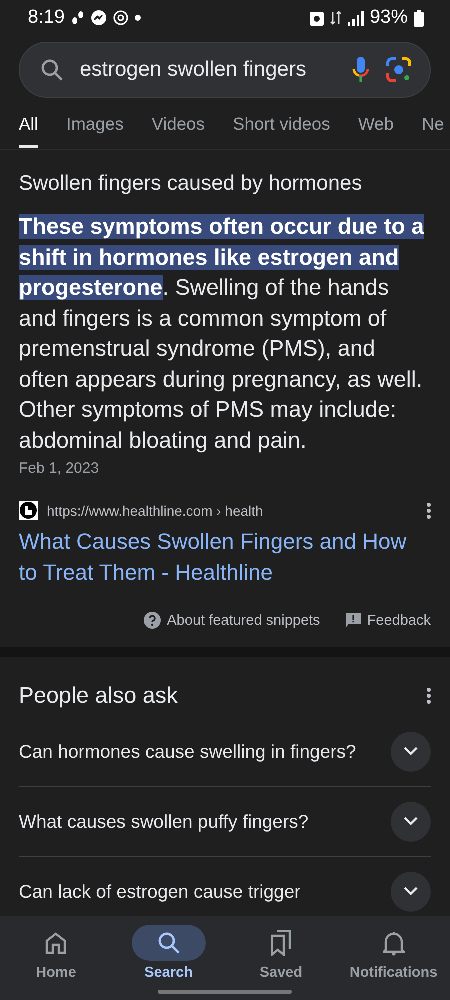  Describe the element at coordinates (153, 620) in the screenshot. I see `help-icon` at that location.